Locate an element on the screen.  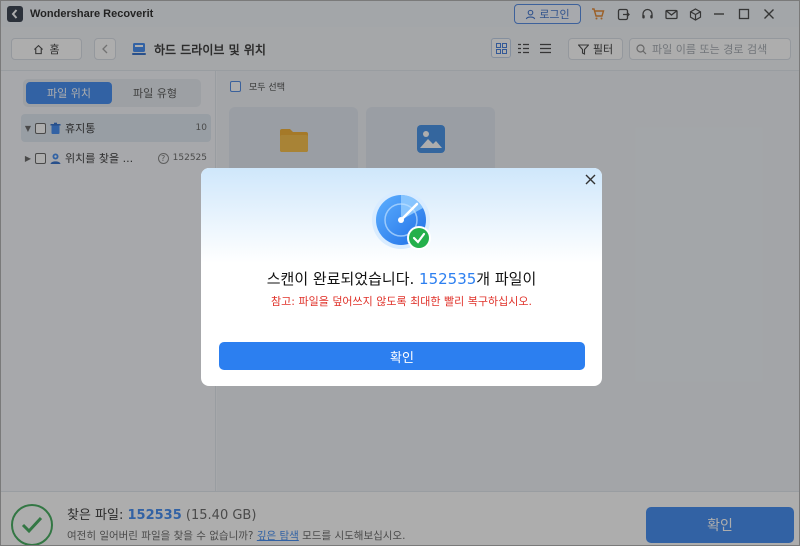
heading-suffix: 개 파일이 is located at coordinates (506, 279).